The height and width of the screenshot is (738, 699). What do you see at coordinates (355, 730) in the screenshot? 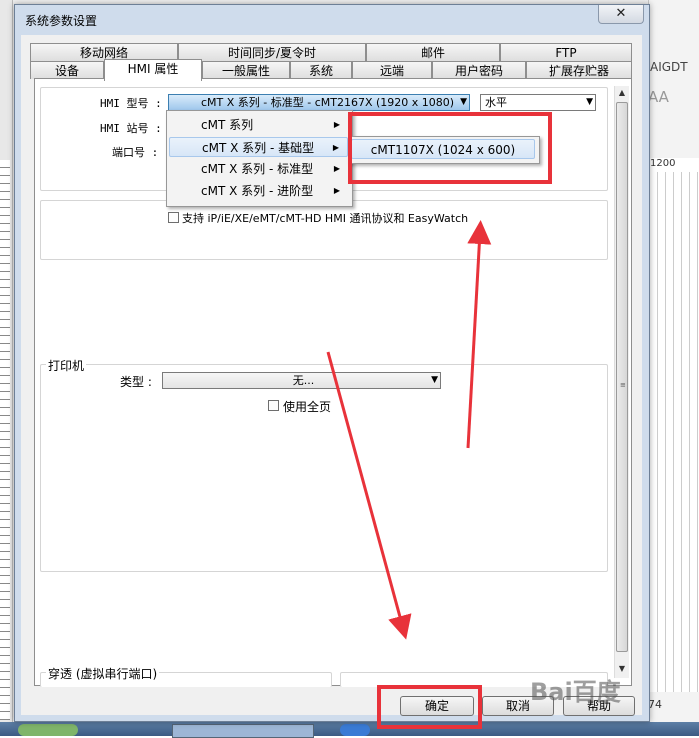
I see `taskbar-browser-icon` at bounding box center [355, 730].